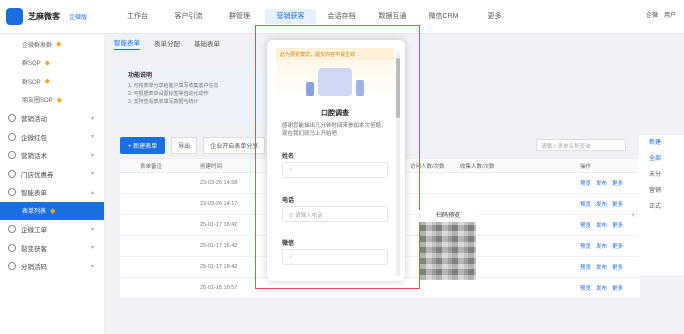  I want to click on tab-smart-form: 智能表单, so click(127, 43).